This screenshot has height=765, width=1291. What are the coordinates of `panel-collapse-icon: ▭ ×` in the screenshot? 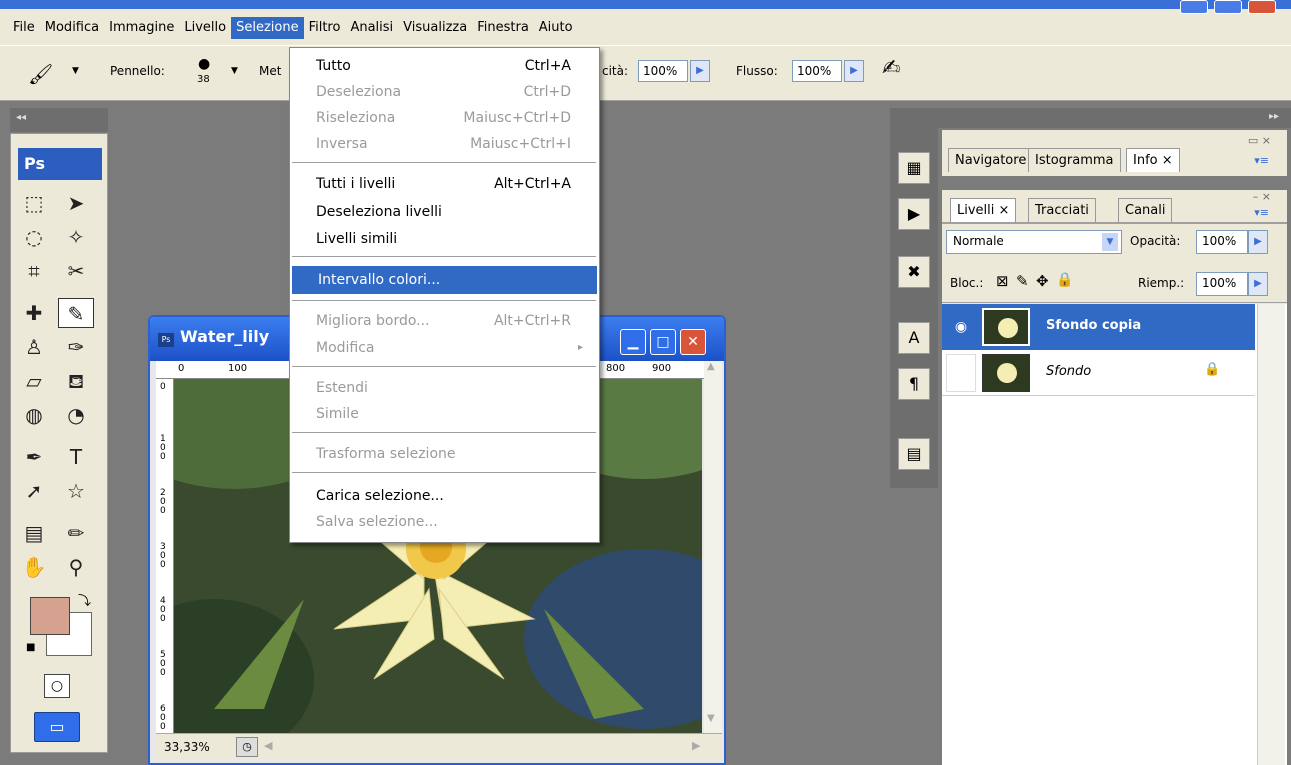 It's located at (1259, 140).